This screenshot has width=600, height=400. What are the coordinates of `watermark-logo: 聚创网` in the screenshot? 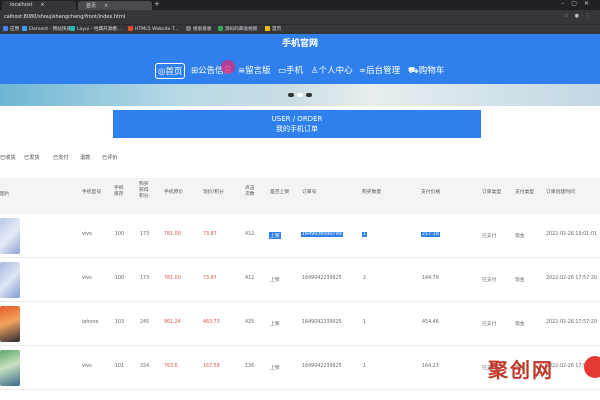 It's located at (521, 370).